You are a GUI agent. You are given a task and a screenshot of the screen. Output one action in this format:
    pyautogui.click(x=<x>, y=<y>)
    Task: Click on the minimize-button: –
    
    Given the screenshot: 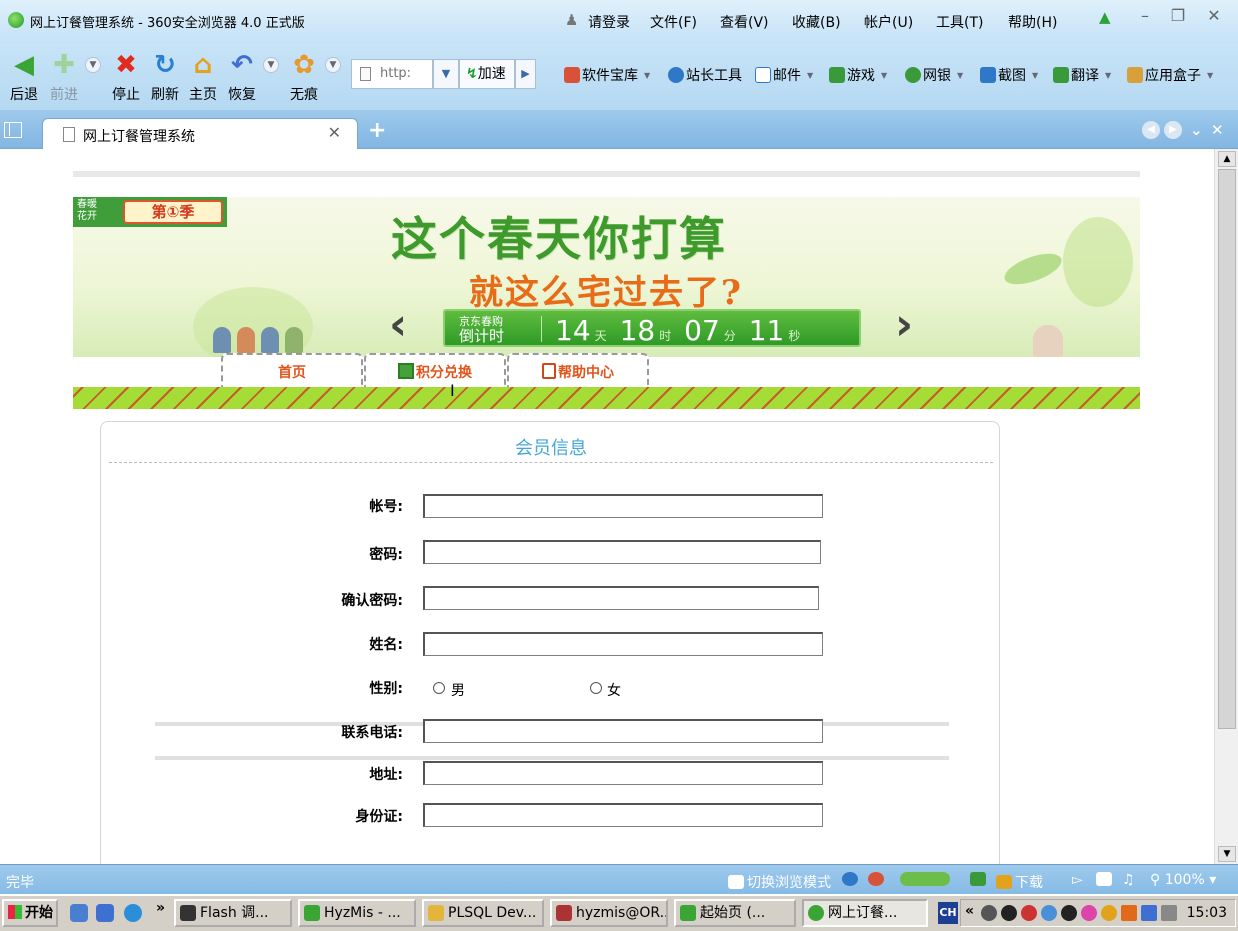 What is the action you would take?
    pyautogui.click(x=1145, y=17)
    